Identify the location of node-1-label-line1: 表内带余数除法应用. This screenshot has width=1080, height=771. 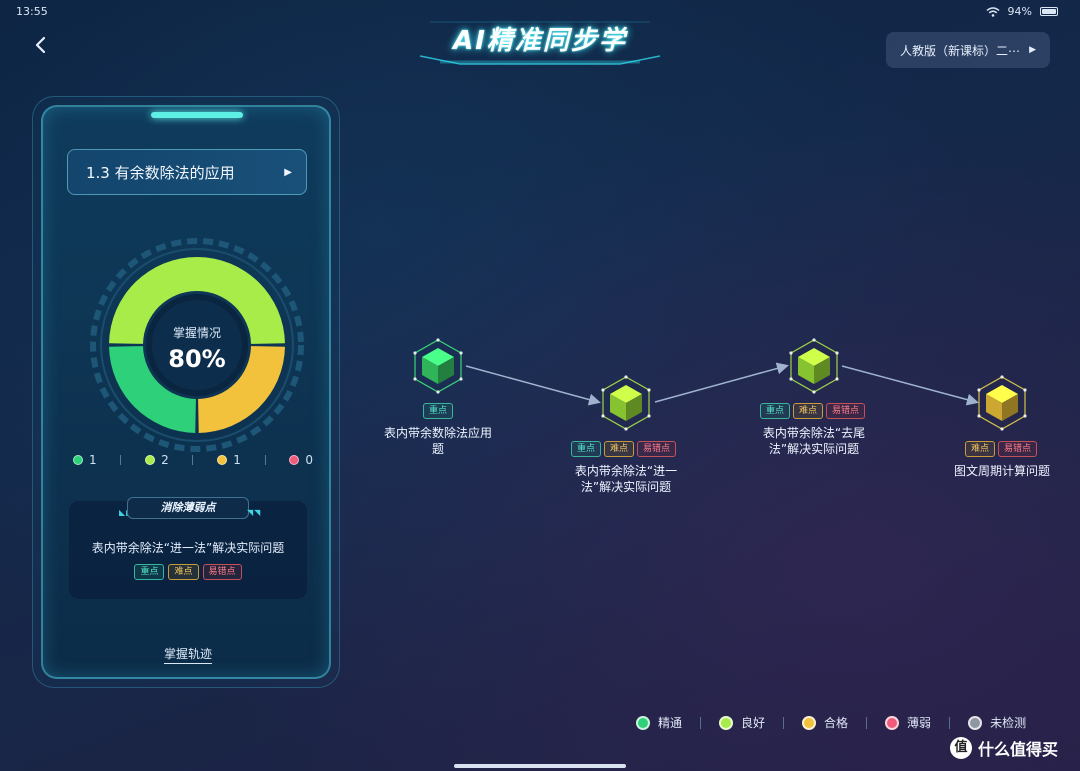
(437, 433).